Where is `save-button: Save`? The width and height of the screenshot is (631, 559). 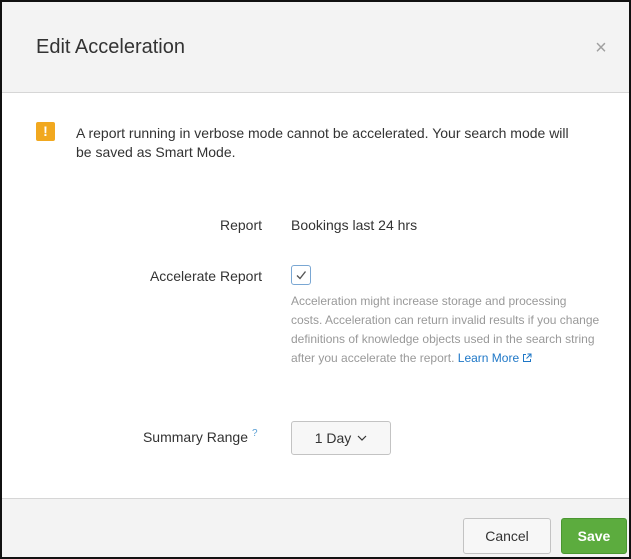
save-button: Save is located at coordinates (594, 536).